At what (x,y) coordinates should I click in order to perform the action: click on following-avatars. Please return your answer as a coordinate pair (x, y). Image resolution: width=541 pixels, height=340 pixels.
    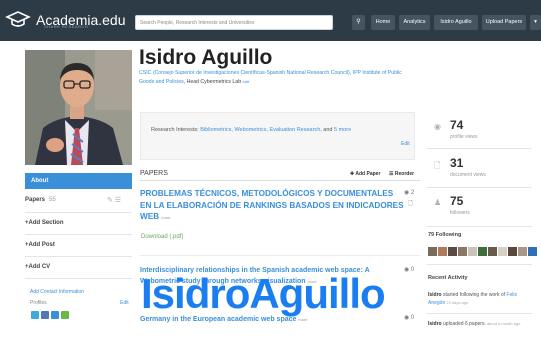
    Looking at the image, I should click on (482, 251).